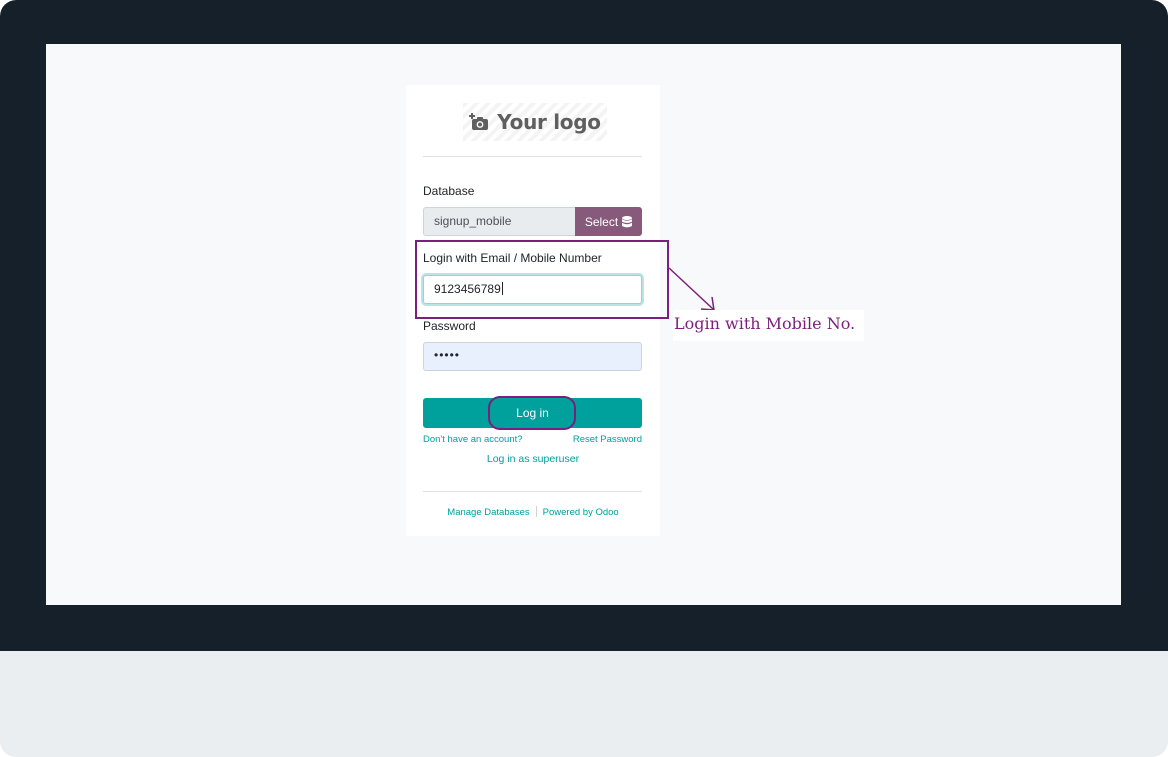 The image size is (1168, 757). I want to click on select-button-label: Select, so click(601, 221).